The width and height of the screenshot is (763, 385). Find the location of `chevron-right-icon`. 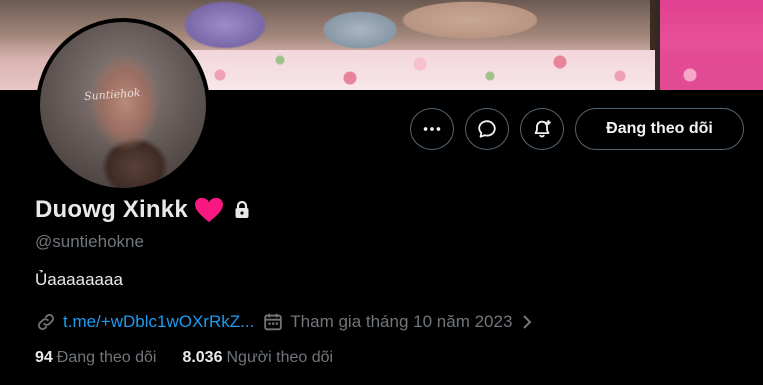

chevron-right-icon is located at coordinates (527, 322).